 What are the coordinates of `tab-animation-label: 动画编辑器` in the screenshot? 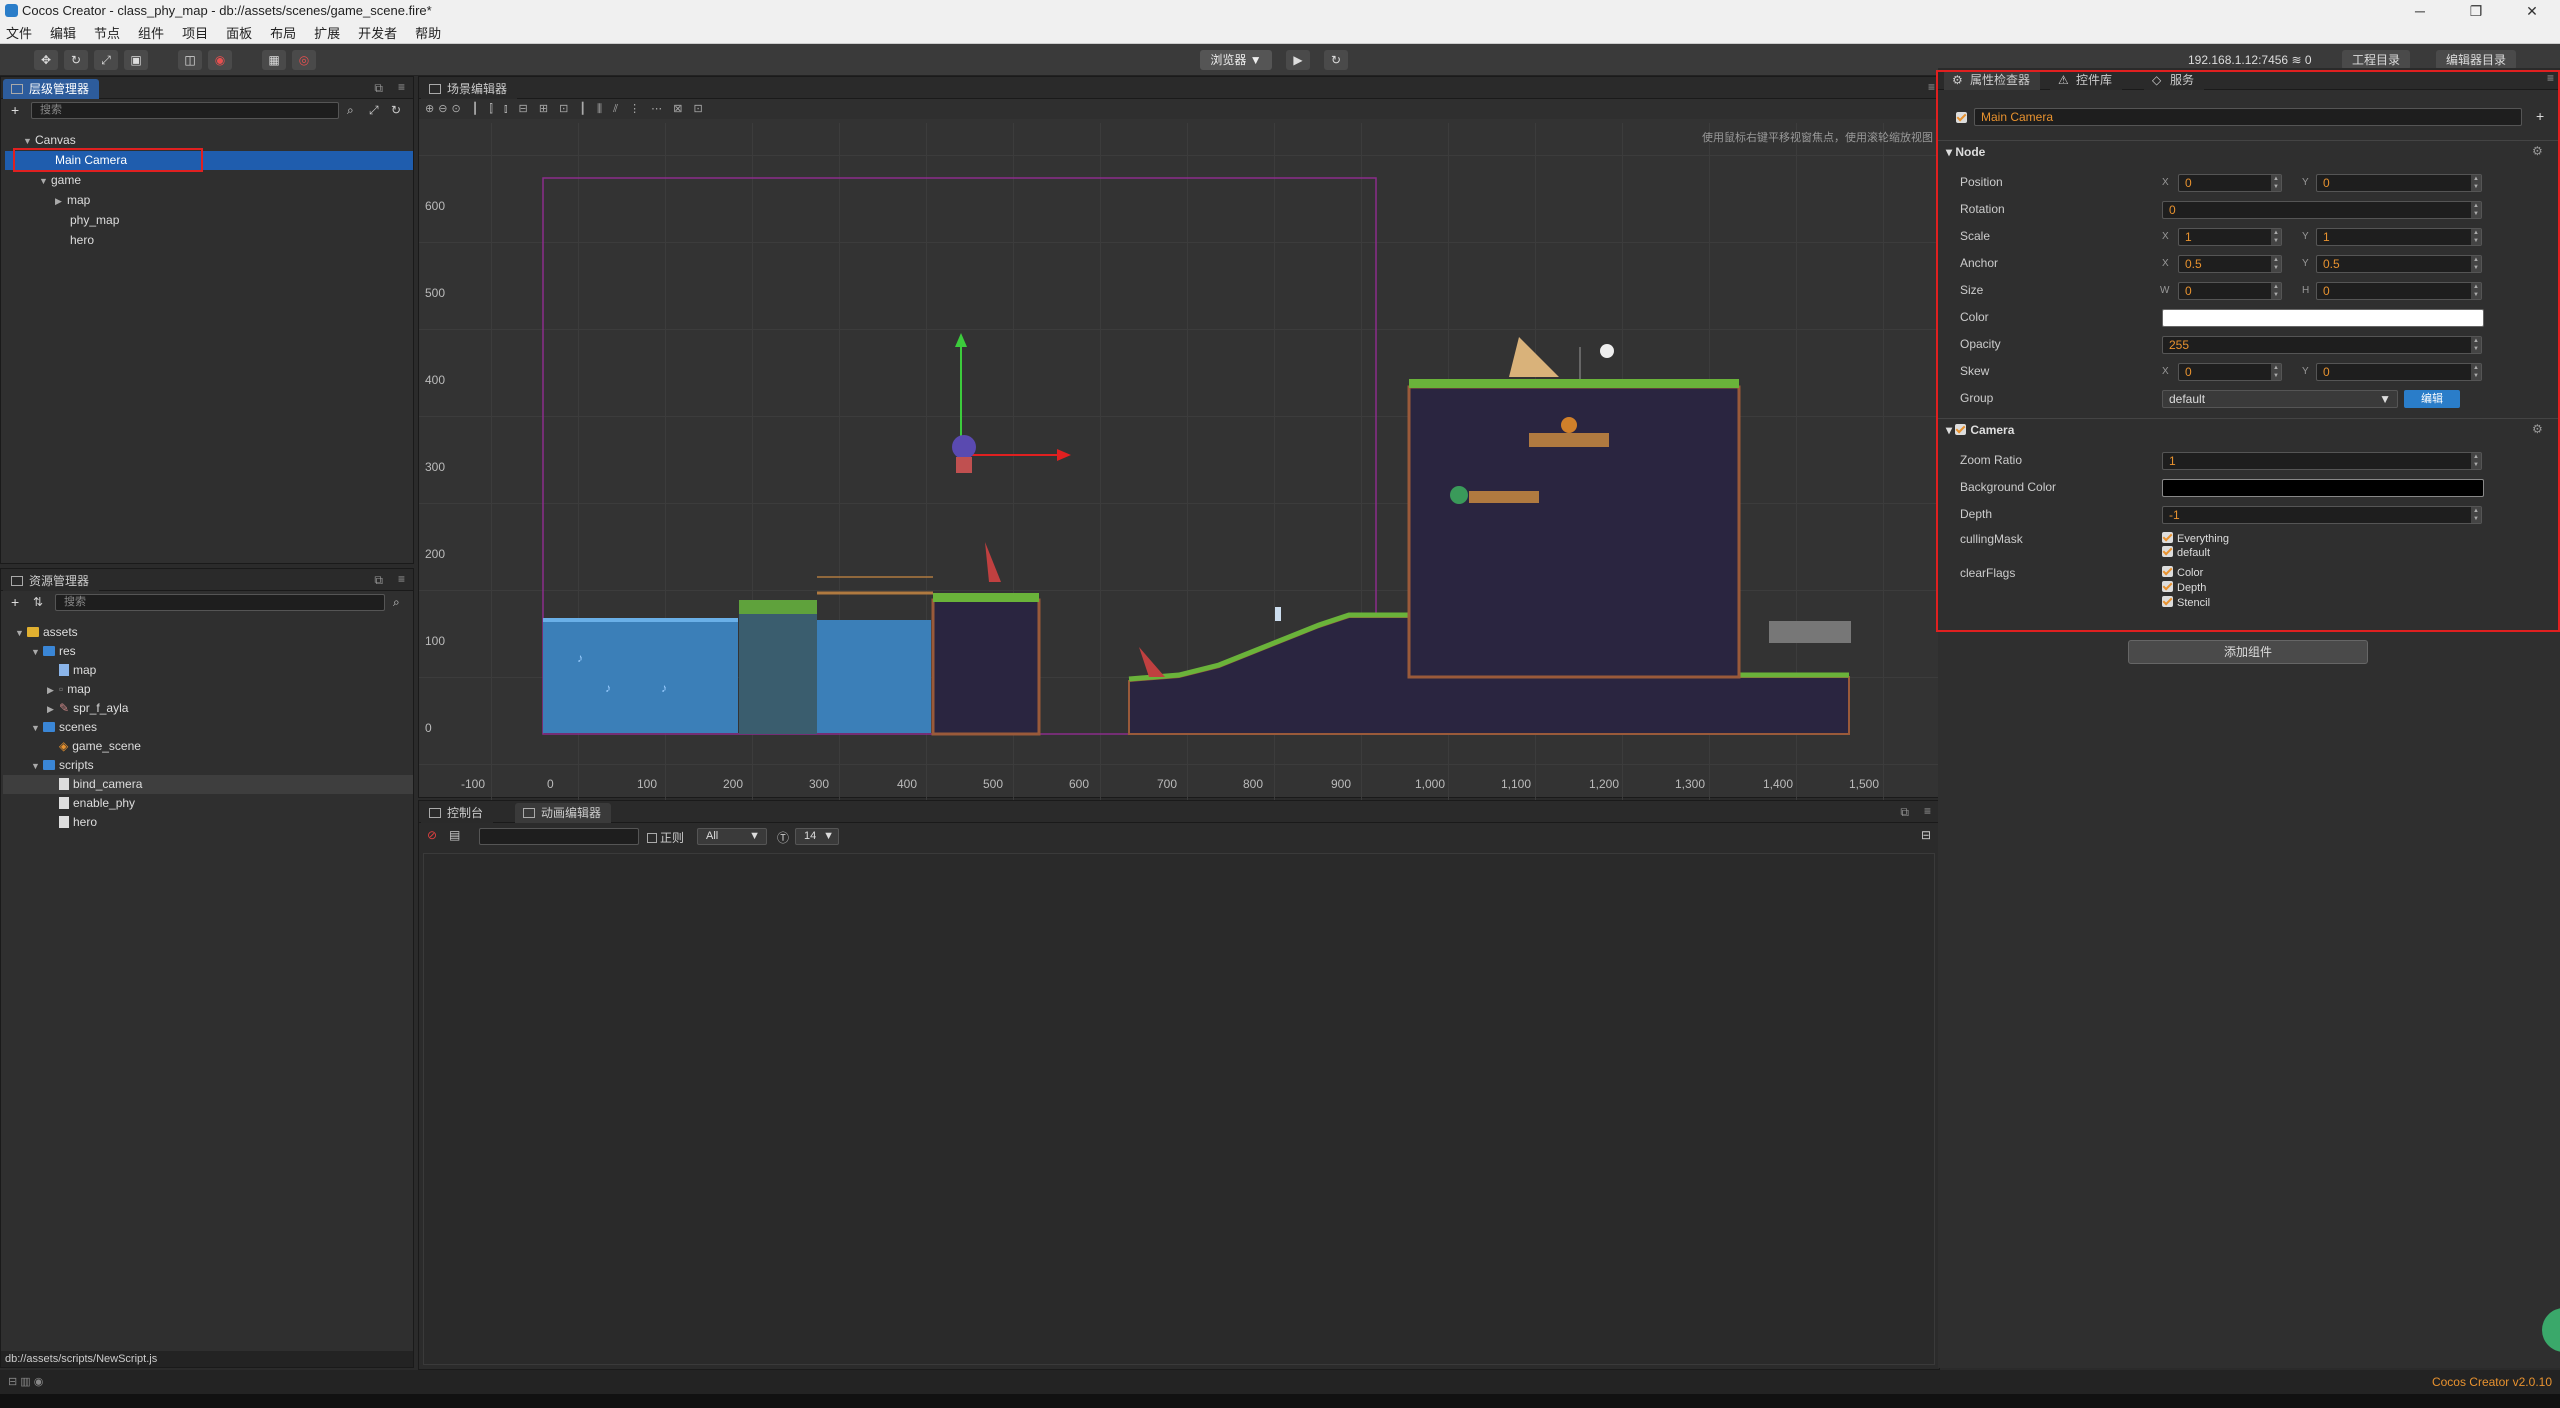 It's located at (571, 813).